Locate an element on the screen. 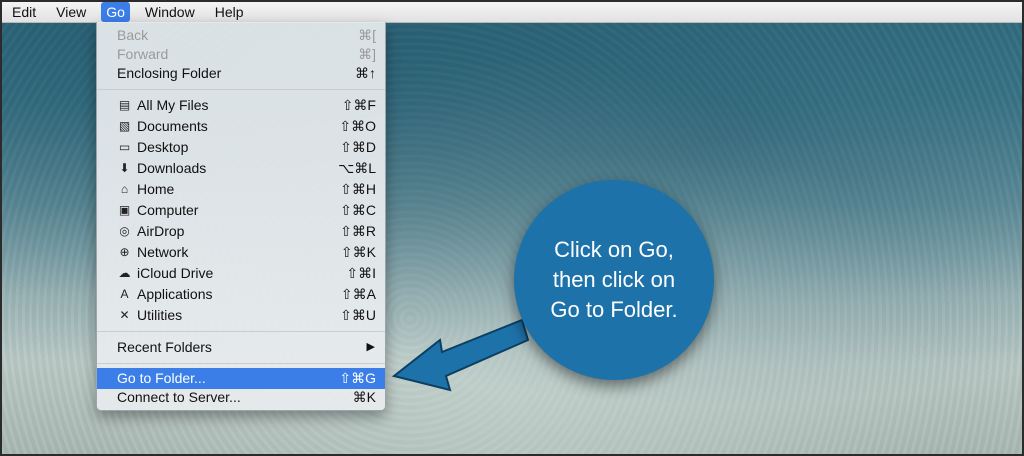  menu-item-utilities: ✕ Utilities ⇧⌘U is located at coordinates (241, 315).